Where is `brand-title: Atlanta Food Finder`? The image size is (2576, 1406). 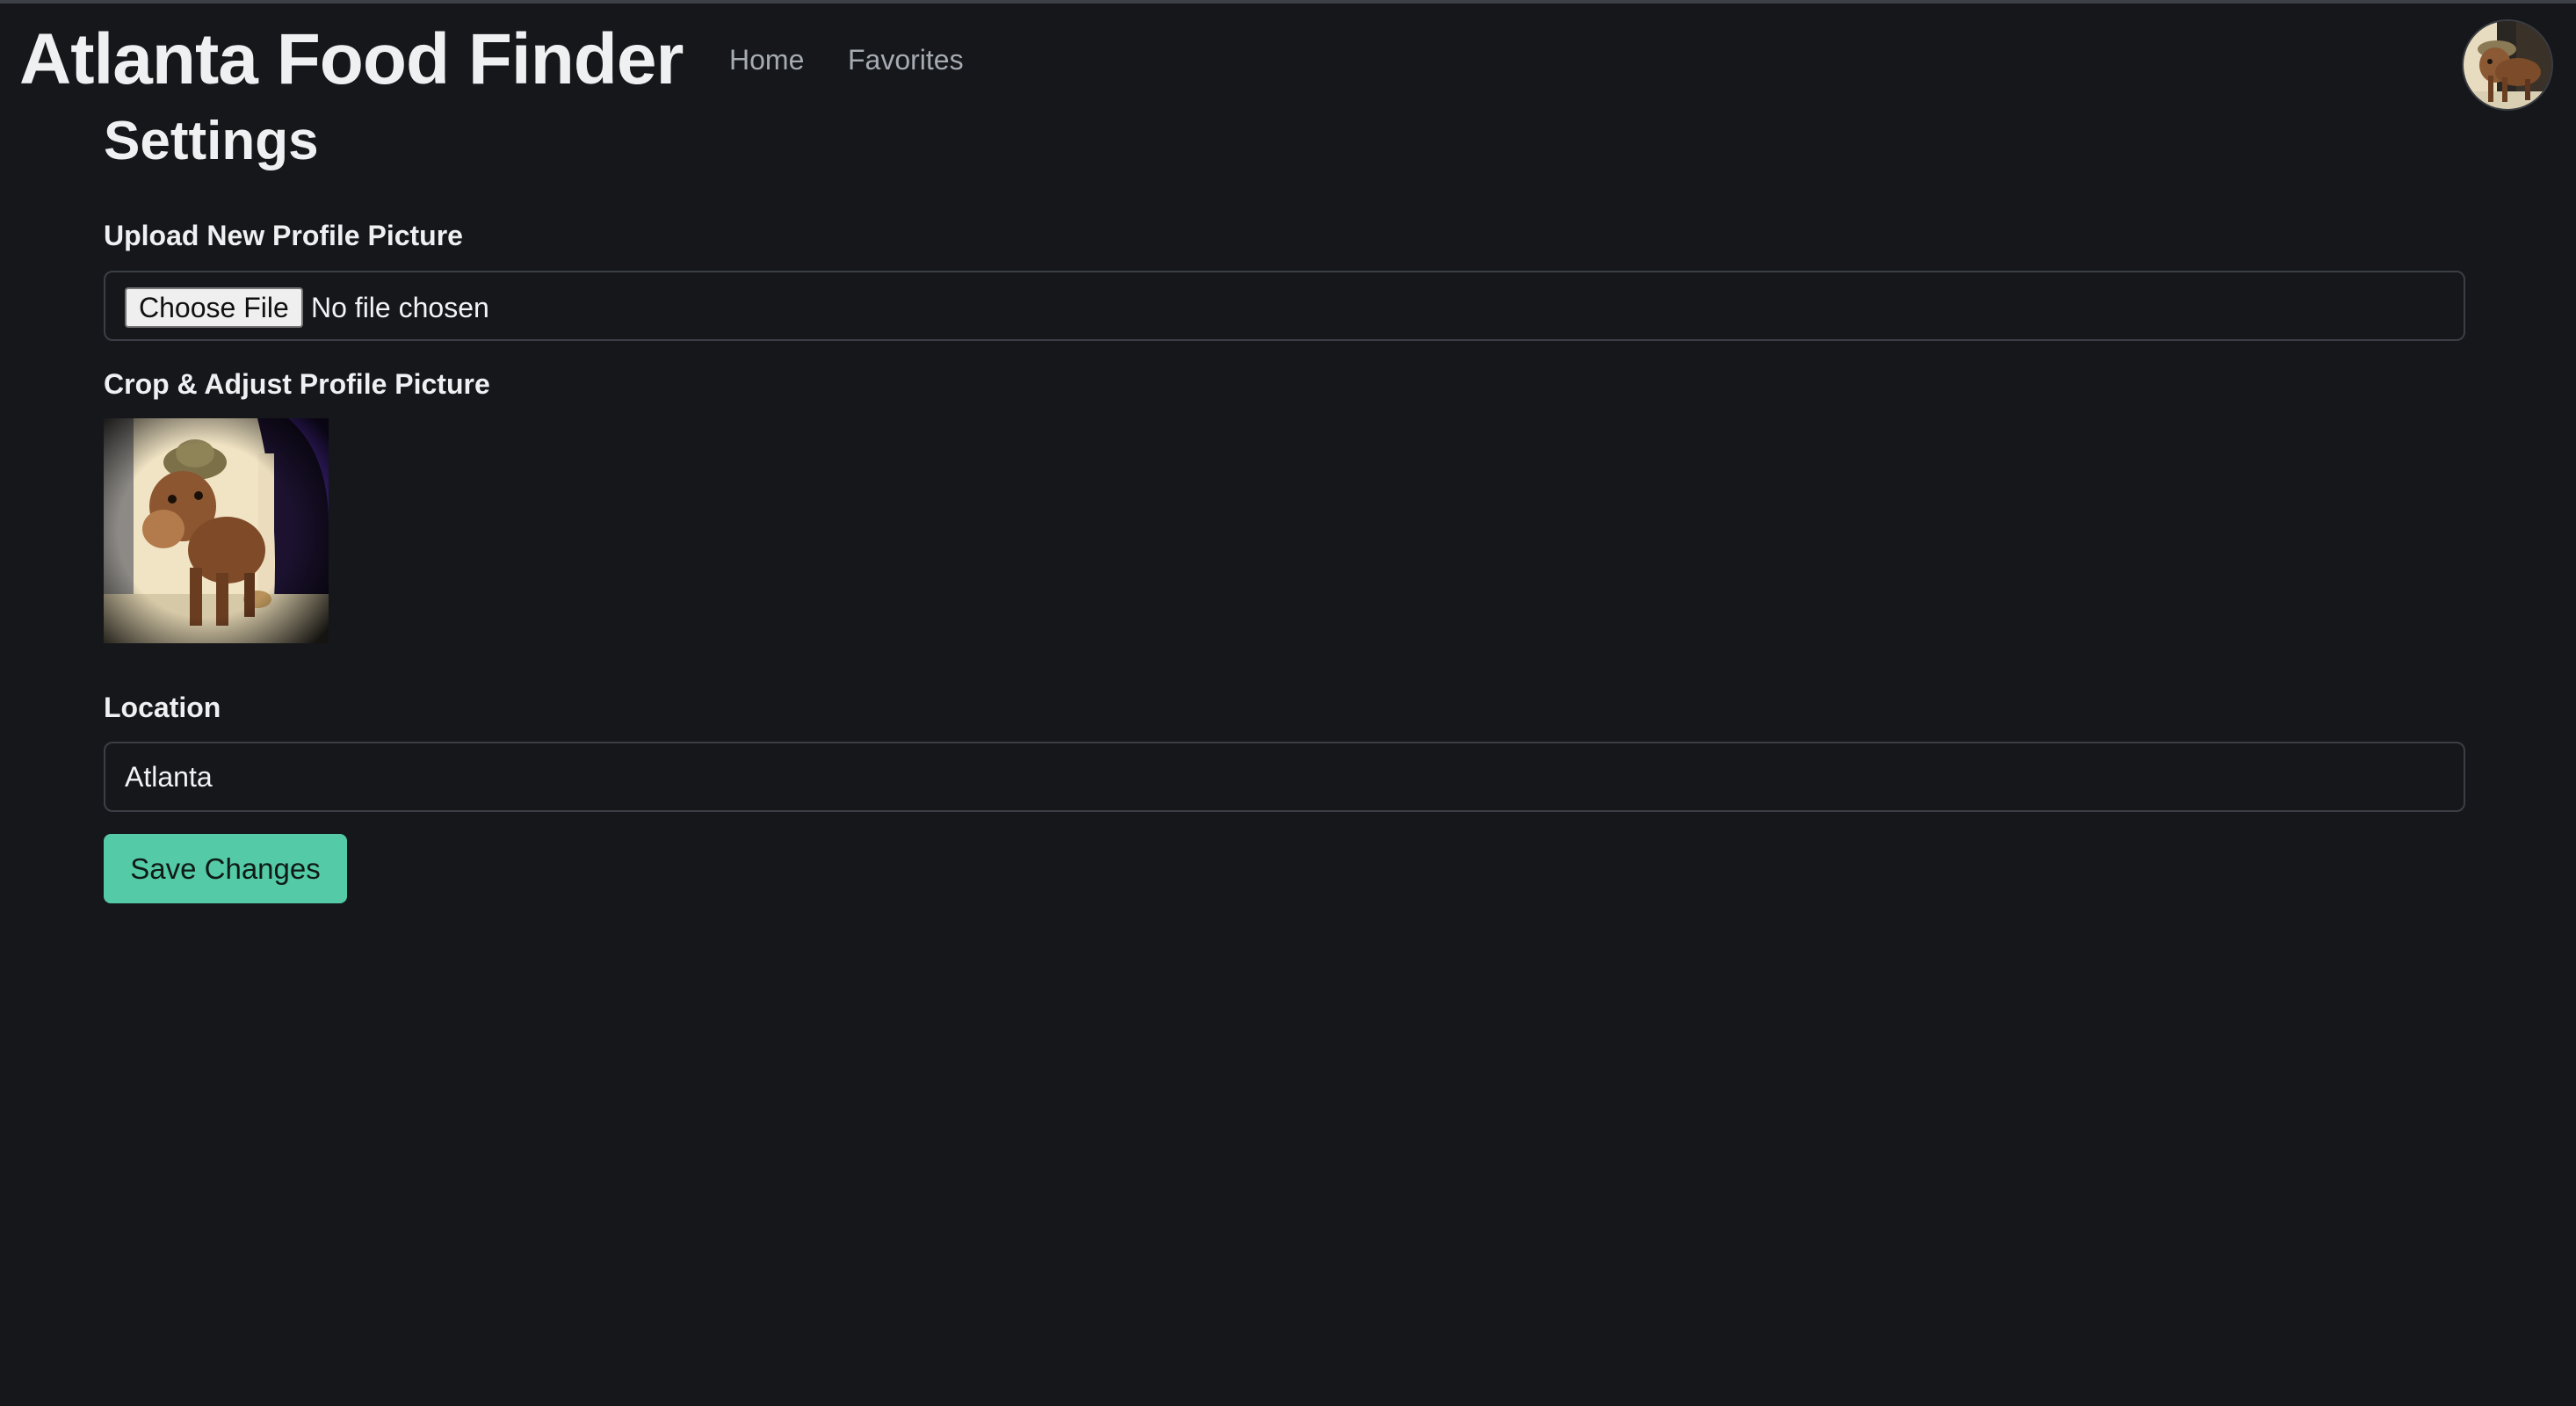 brand-title: Atlanta Food Finder is located at coordinates (351, 60).